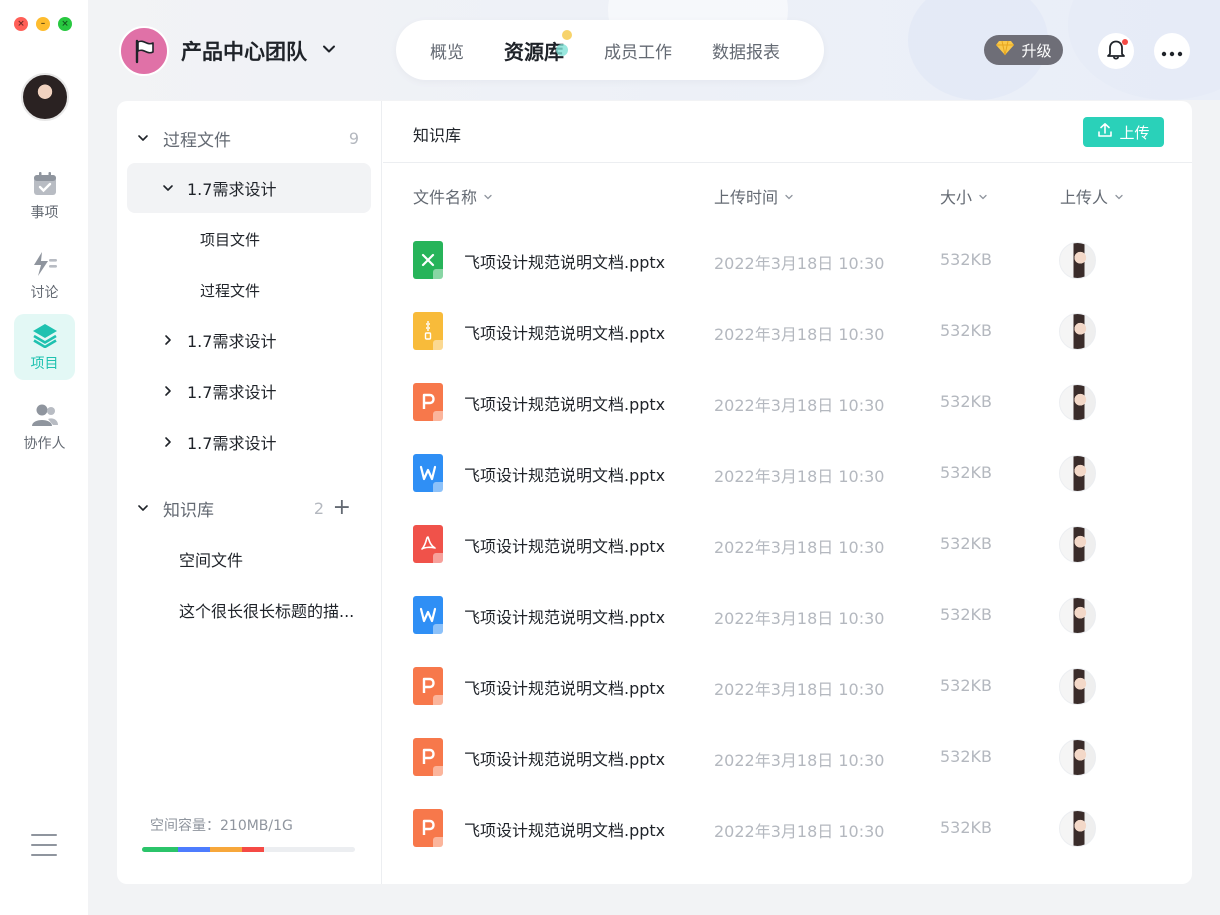  What do you see at coordinates (1125, 42) in the screenshot?
I see `notification-badge` at bounding box center [1125, 42].